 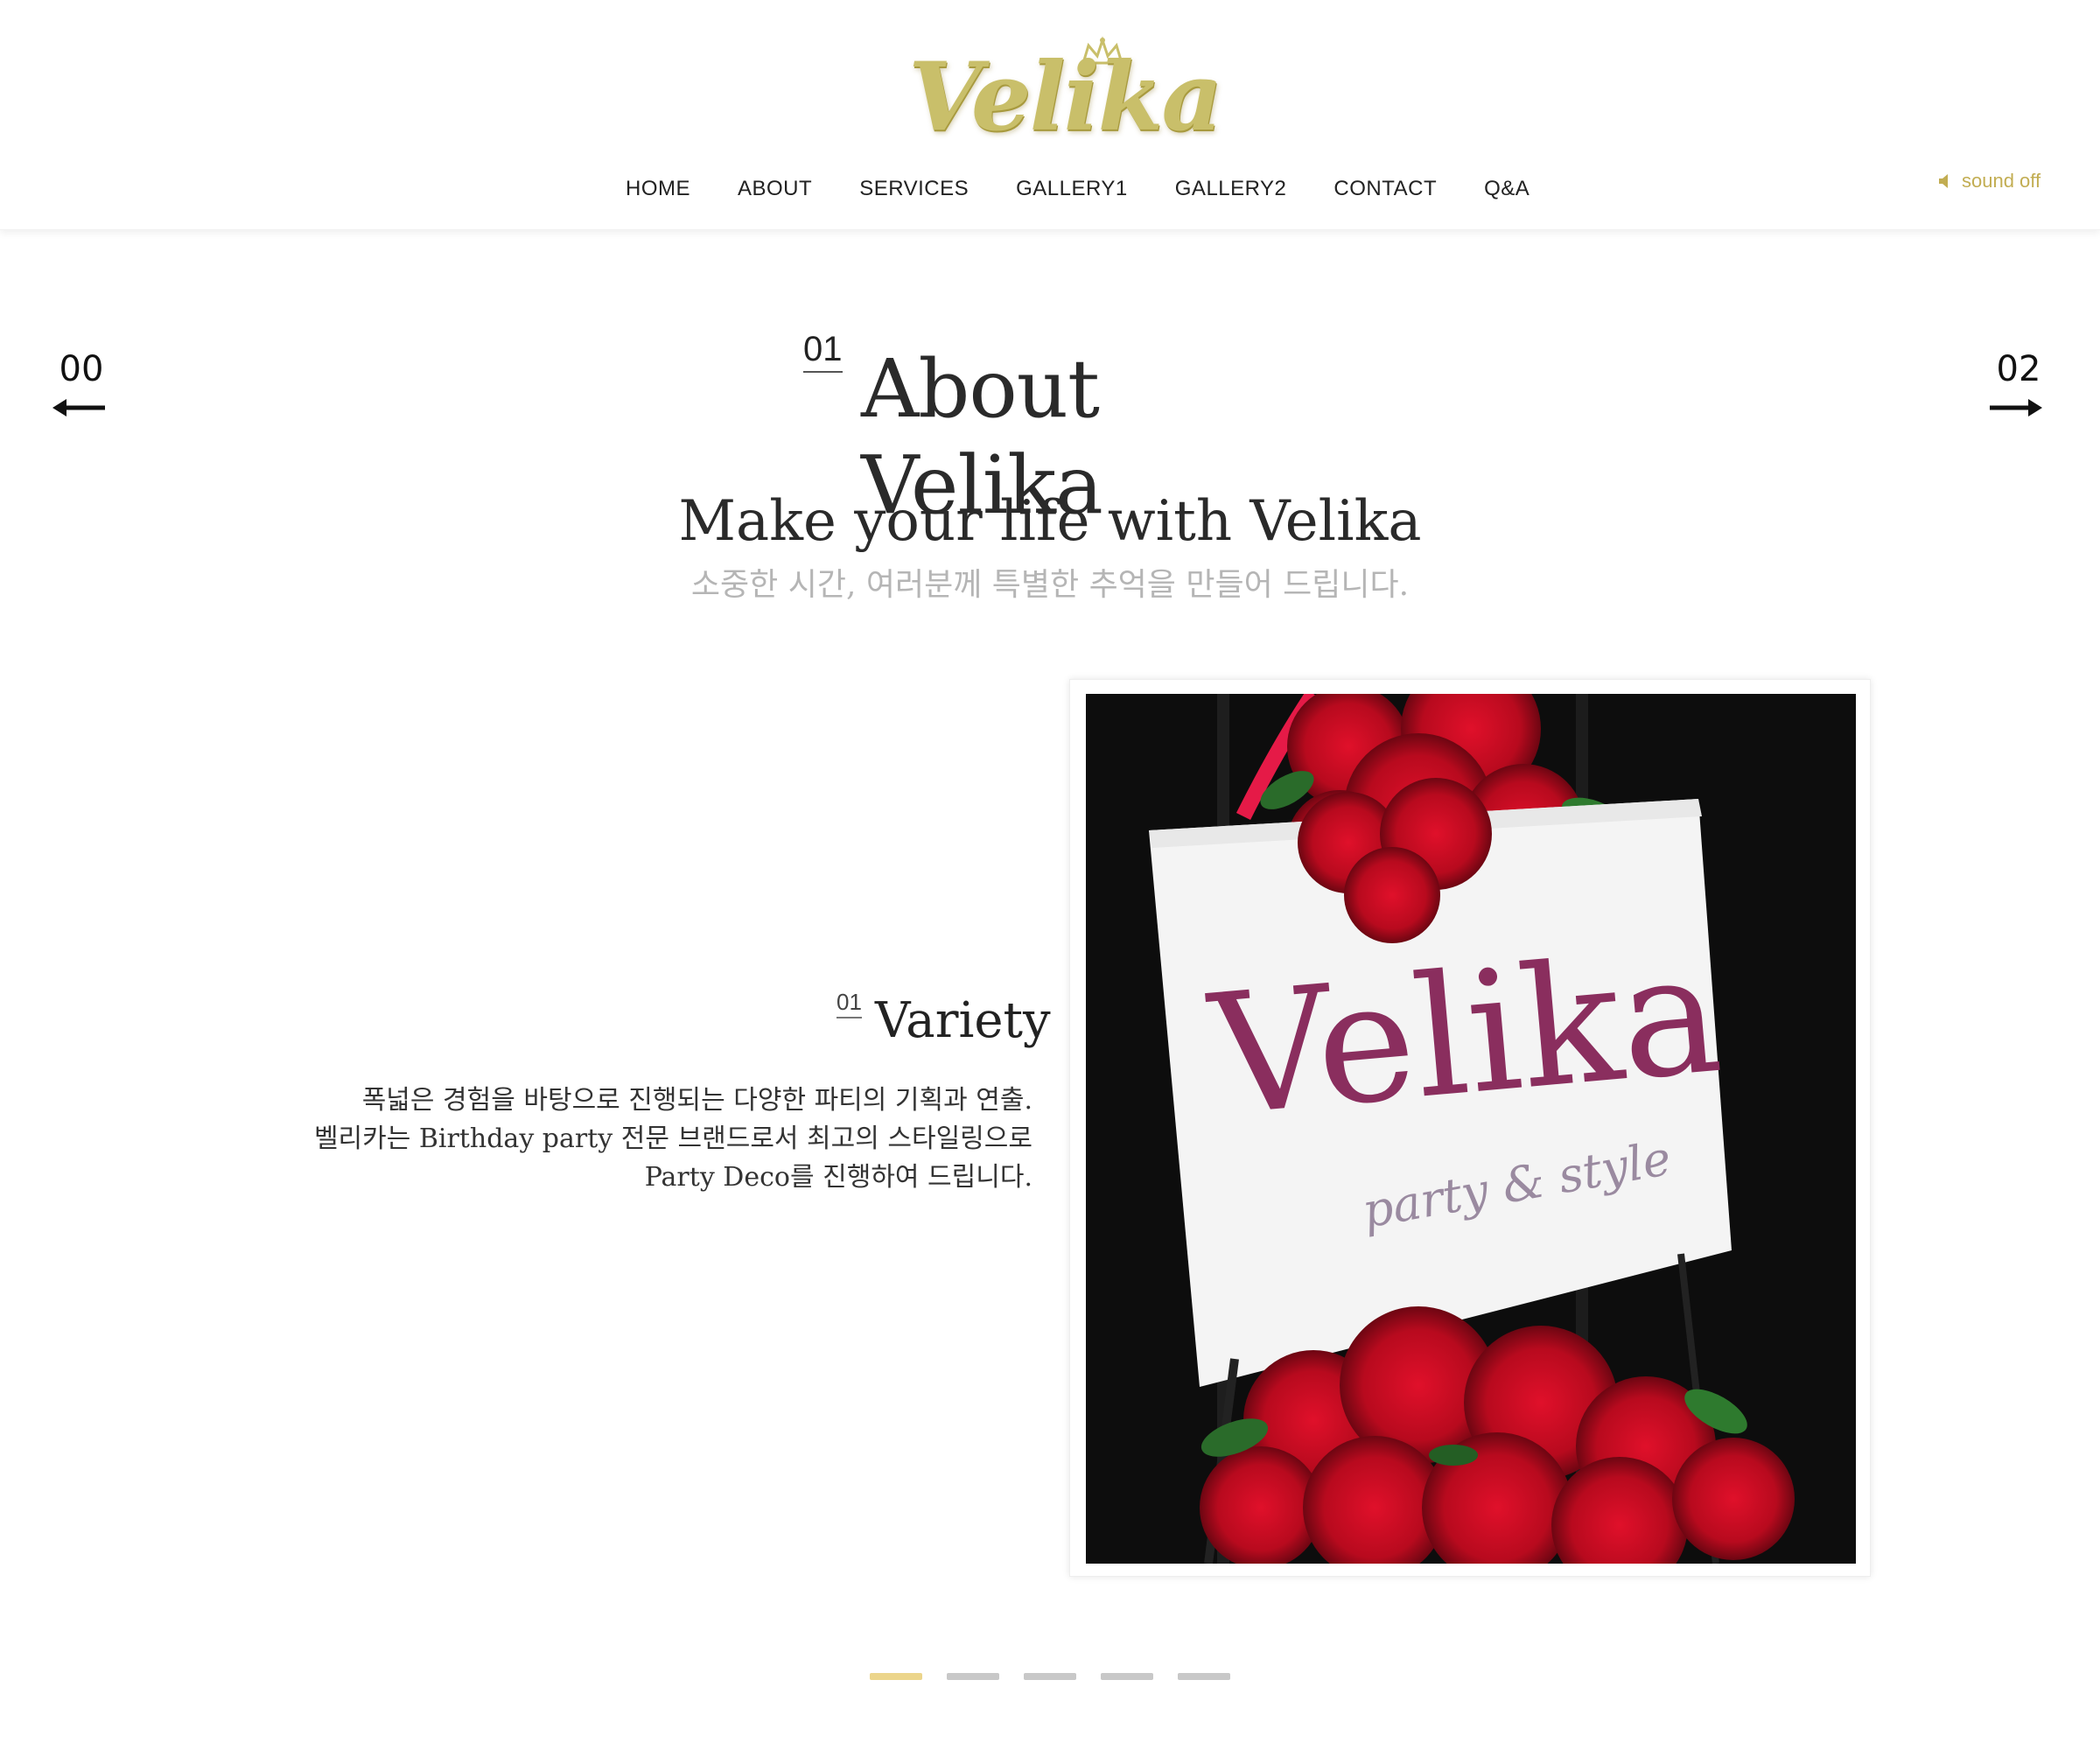 I want to click on nav-item-home: HOME, so click(x=658, y=189).